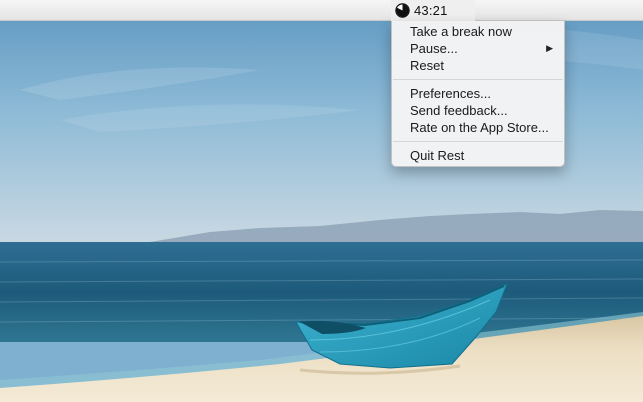 Image resolution: width=643 pixels, height=402 pixels. What do you see at coordinates (427, 65) in the screenshot?
I see `menu-item-label: Reset` at bounding box center [427, 65].